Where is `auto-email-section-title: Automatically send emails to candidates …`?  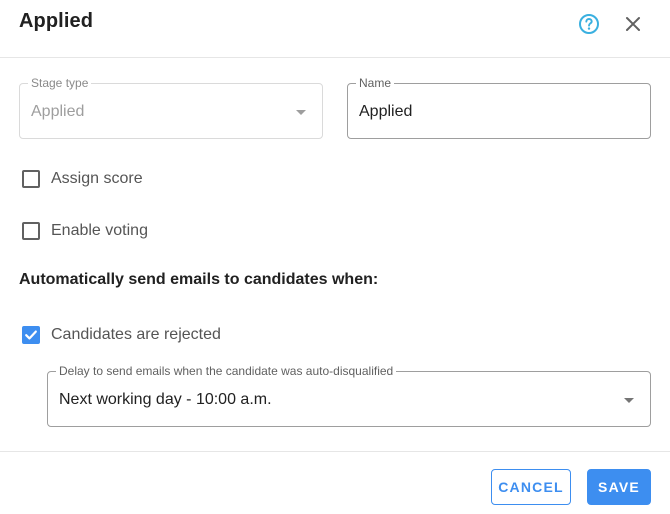 auto-email-section-title: Automatically send emails to candidates … is located at coordinates (199, 279).